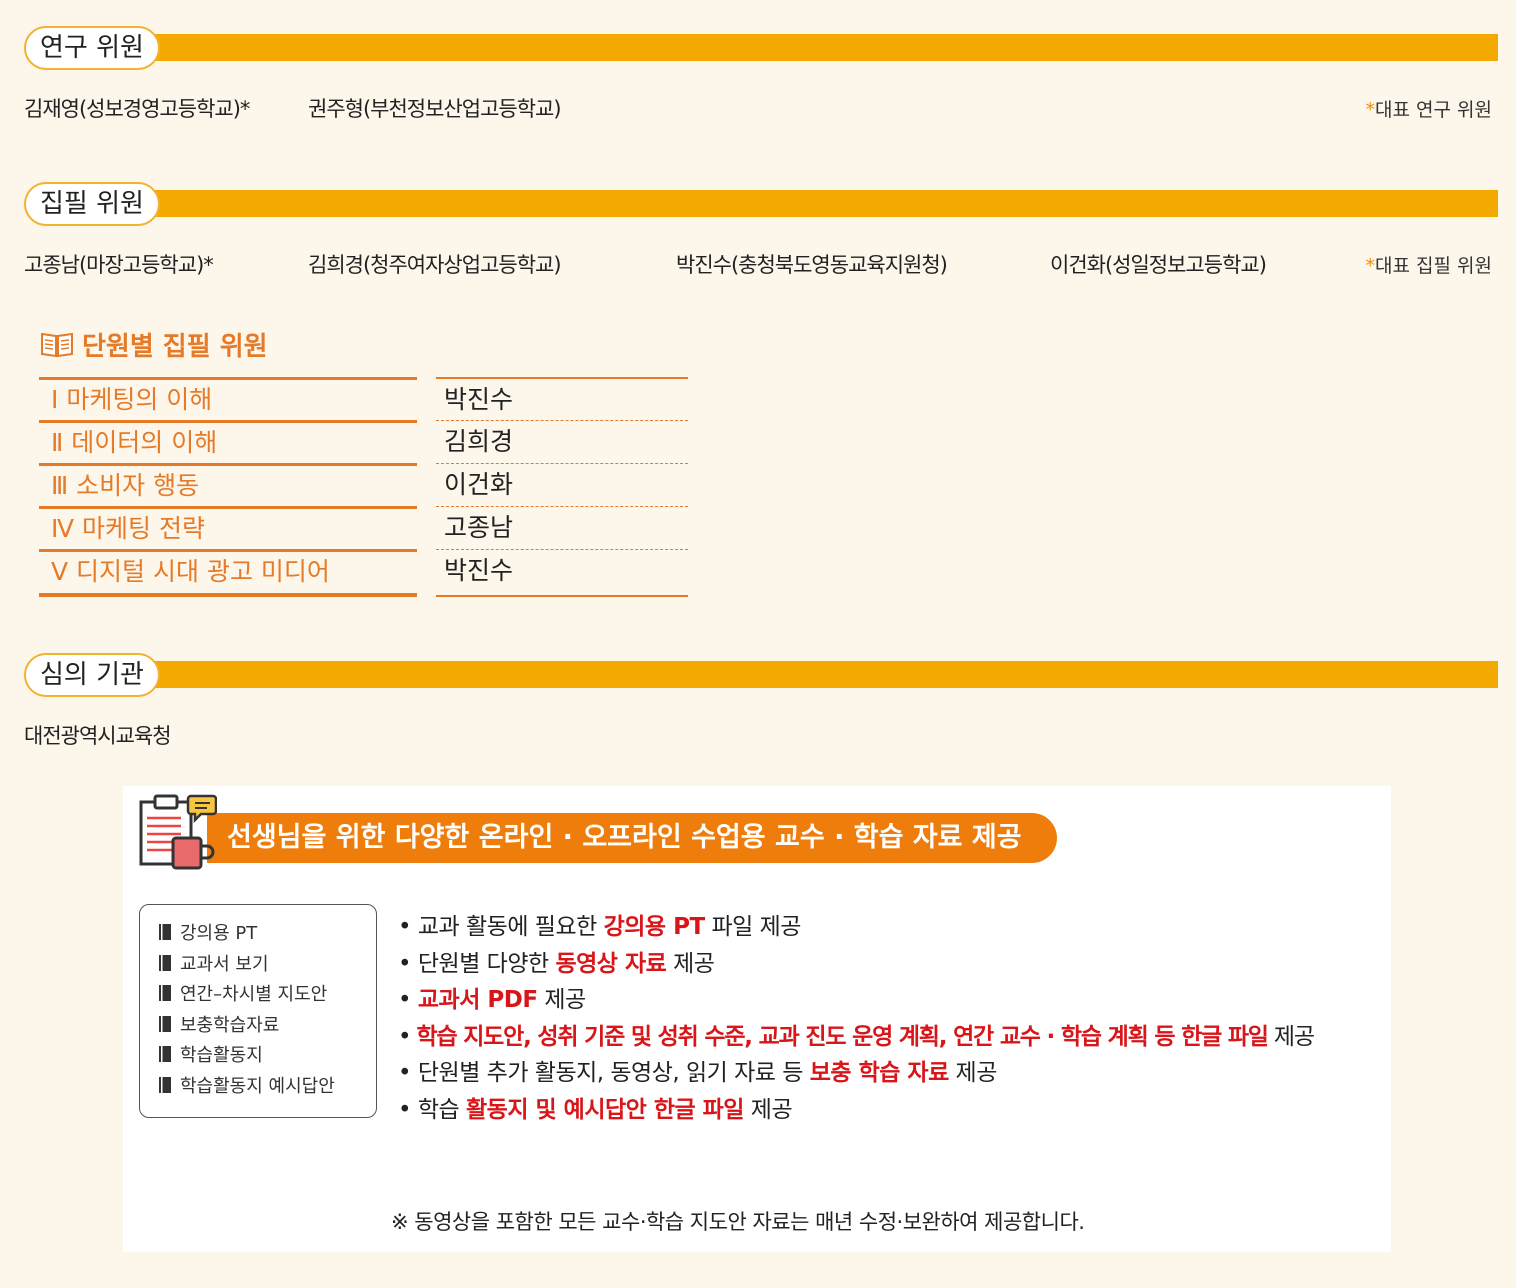  What do you see at coordinates (175, 346) in the screenshot?
I see `unit-authors-title-text: 단원별 집필 위원` at bounding box center [175, 346].